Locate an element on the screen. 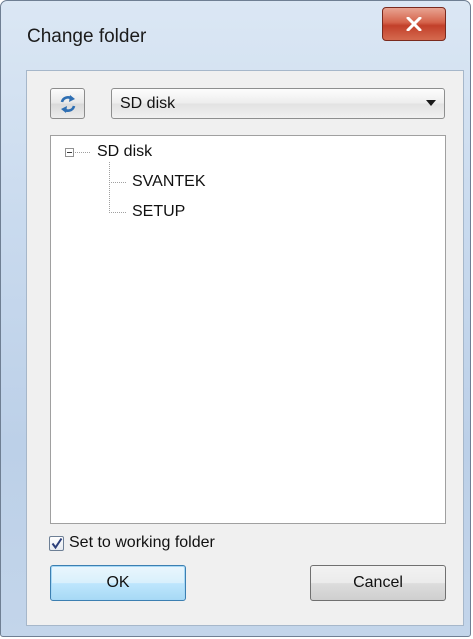 This screenshot has height=639, width=473. collapse-toggle-icon is located at coordinates (69, 152).